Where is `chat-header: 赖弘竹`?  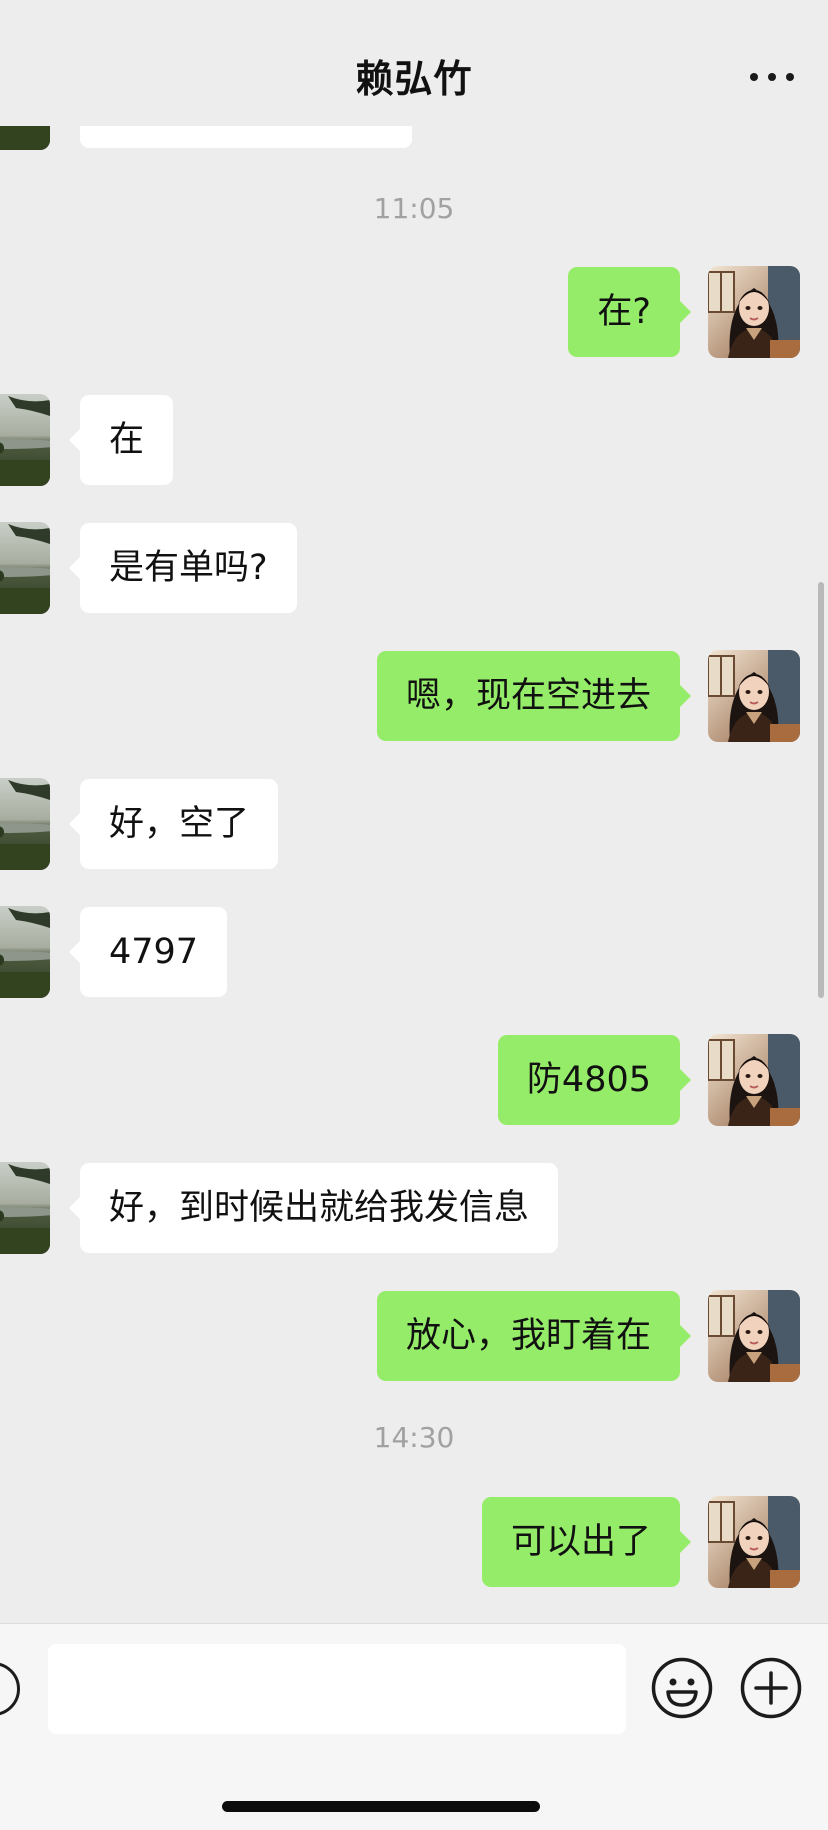
chat-header: 赖弘竹 is located at coordinates (414, 63).